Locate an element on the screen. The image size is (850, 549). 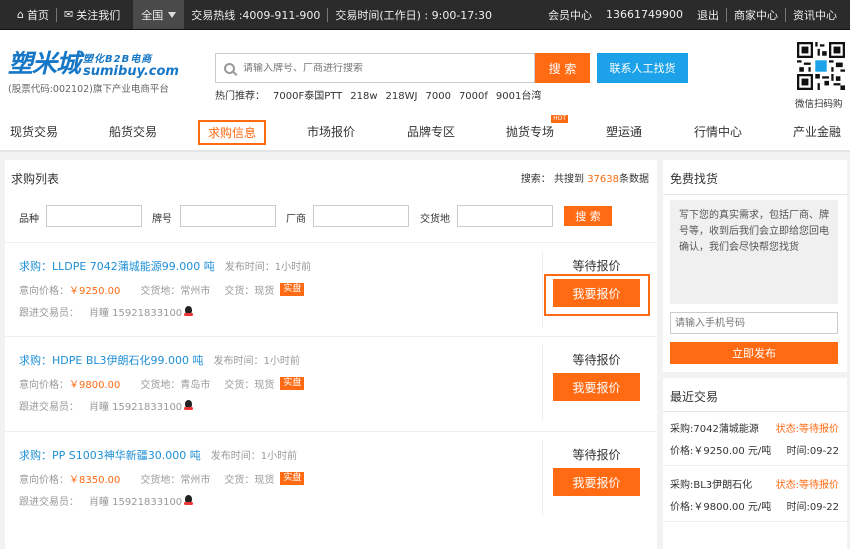
nav-item-market-center: 行情中心 is located at coordinates (718, 131).